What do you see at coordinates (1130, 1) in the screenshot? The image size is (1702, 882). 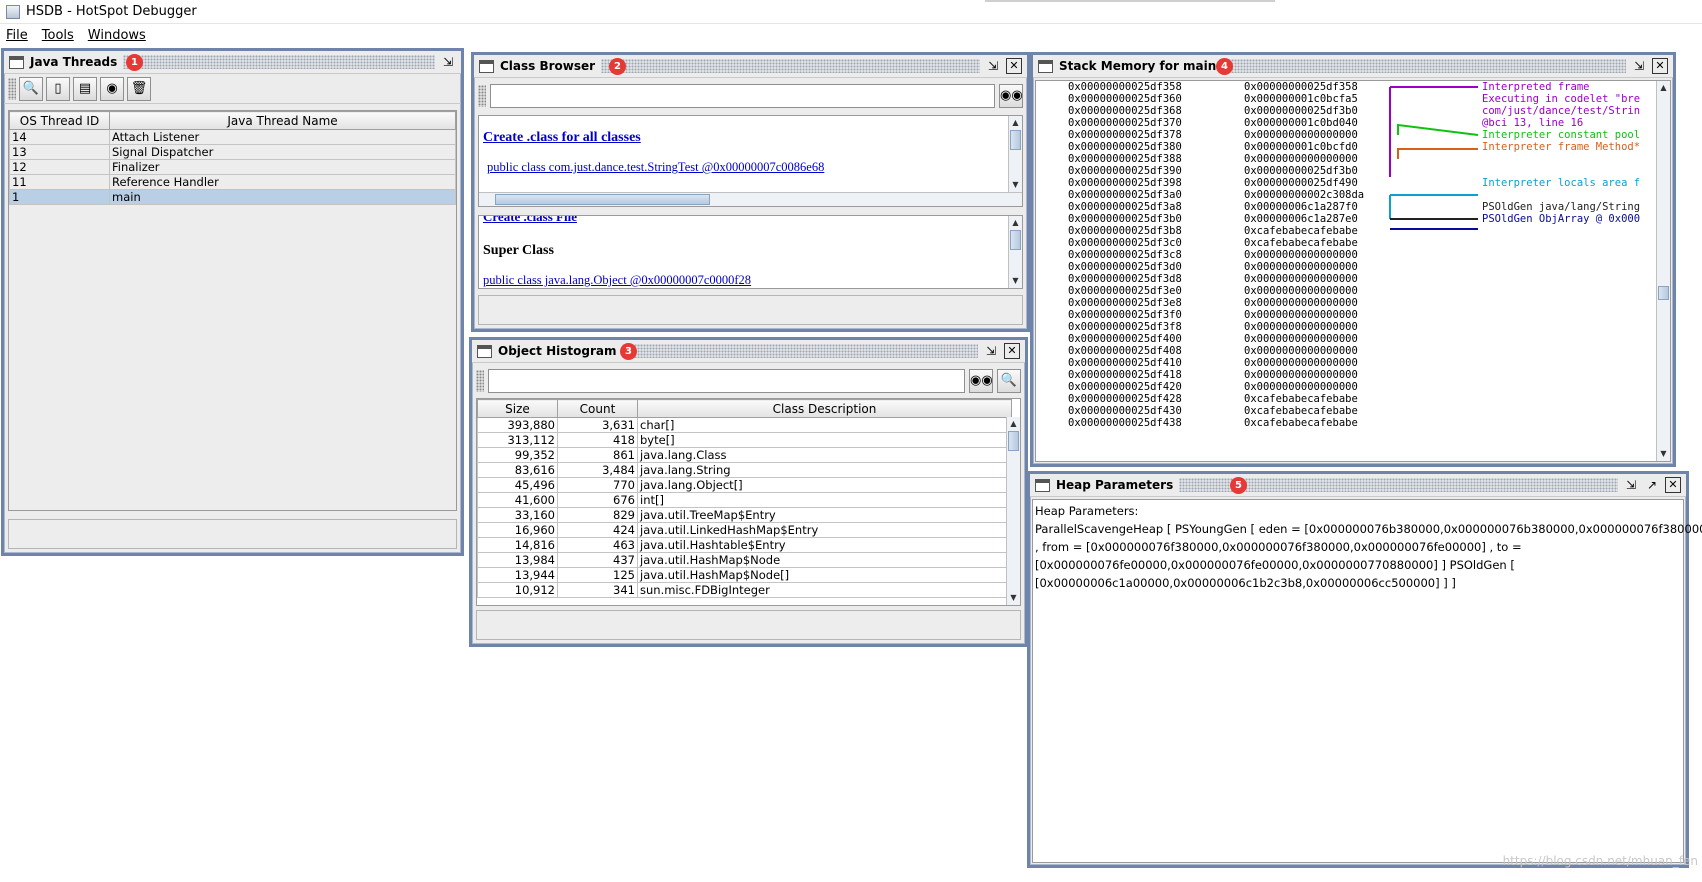 I see `top-divider` at bounding box center [1130, 1].